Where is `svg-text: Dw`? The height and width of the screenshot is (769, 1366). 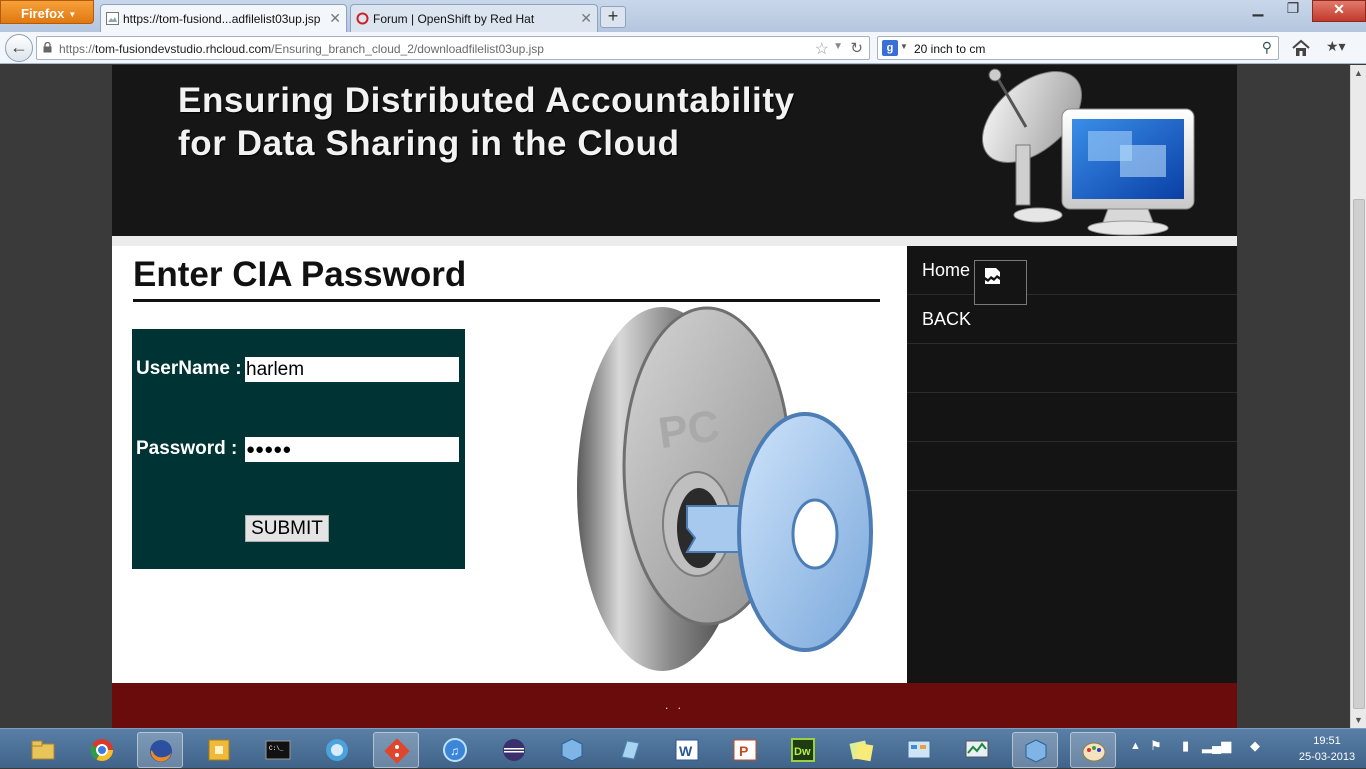 svg-text: Dw is located at coordinates (802, 752).